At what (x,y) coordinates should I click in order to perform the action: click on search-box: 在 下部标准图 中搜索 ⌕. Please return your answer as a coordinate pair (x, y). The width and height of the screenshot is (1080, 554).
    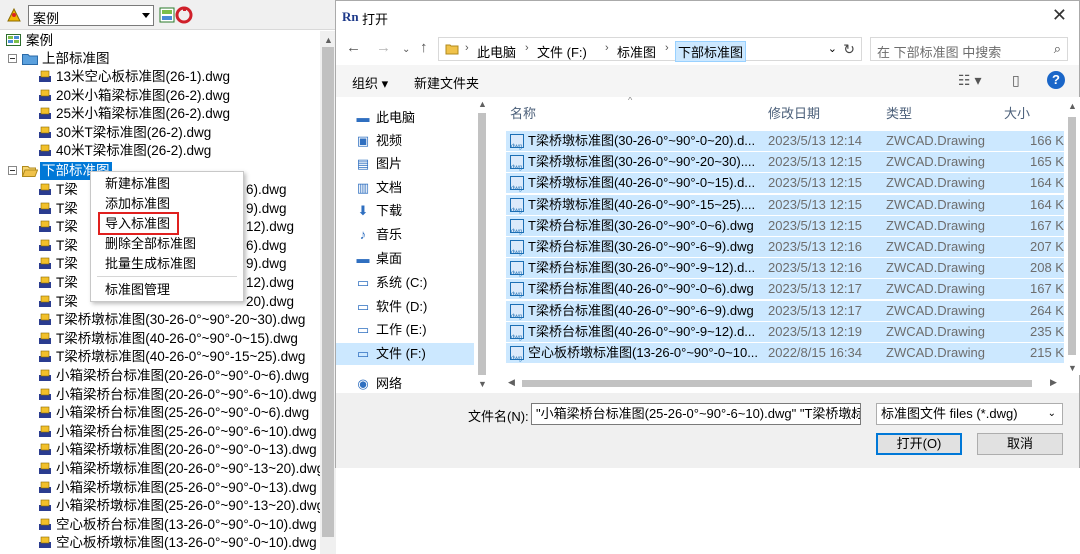
    Looking at the image, I should click on (969, 49).